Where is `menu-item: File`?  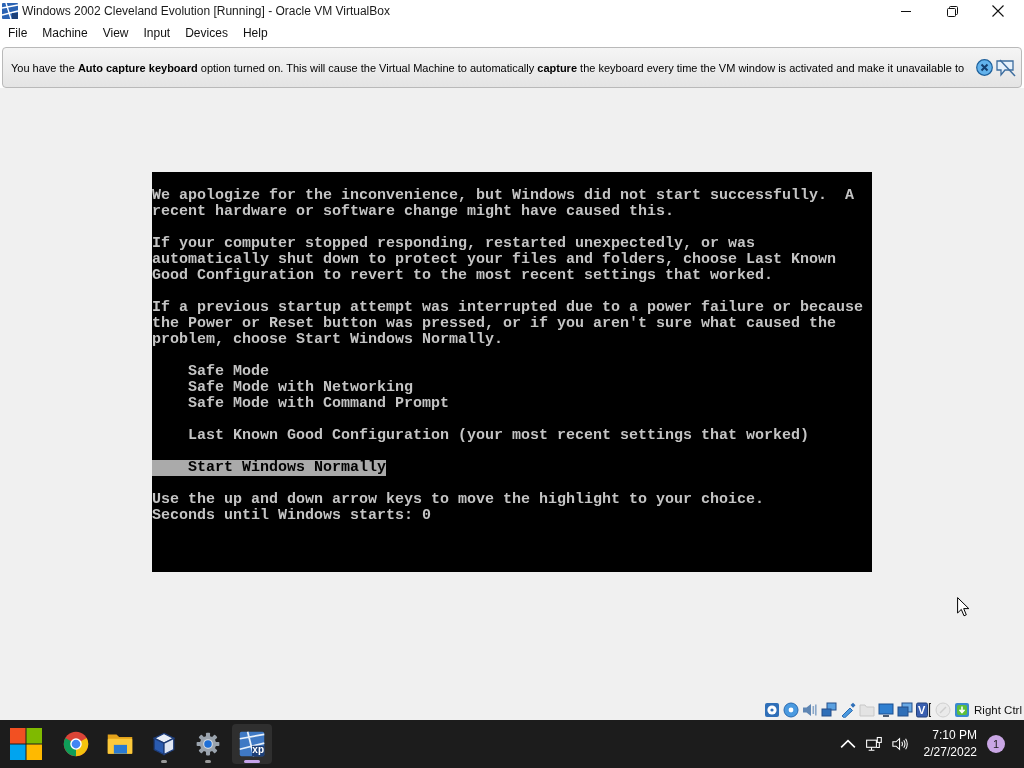 menu-item: File is located at coordinates (17, 33).